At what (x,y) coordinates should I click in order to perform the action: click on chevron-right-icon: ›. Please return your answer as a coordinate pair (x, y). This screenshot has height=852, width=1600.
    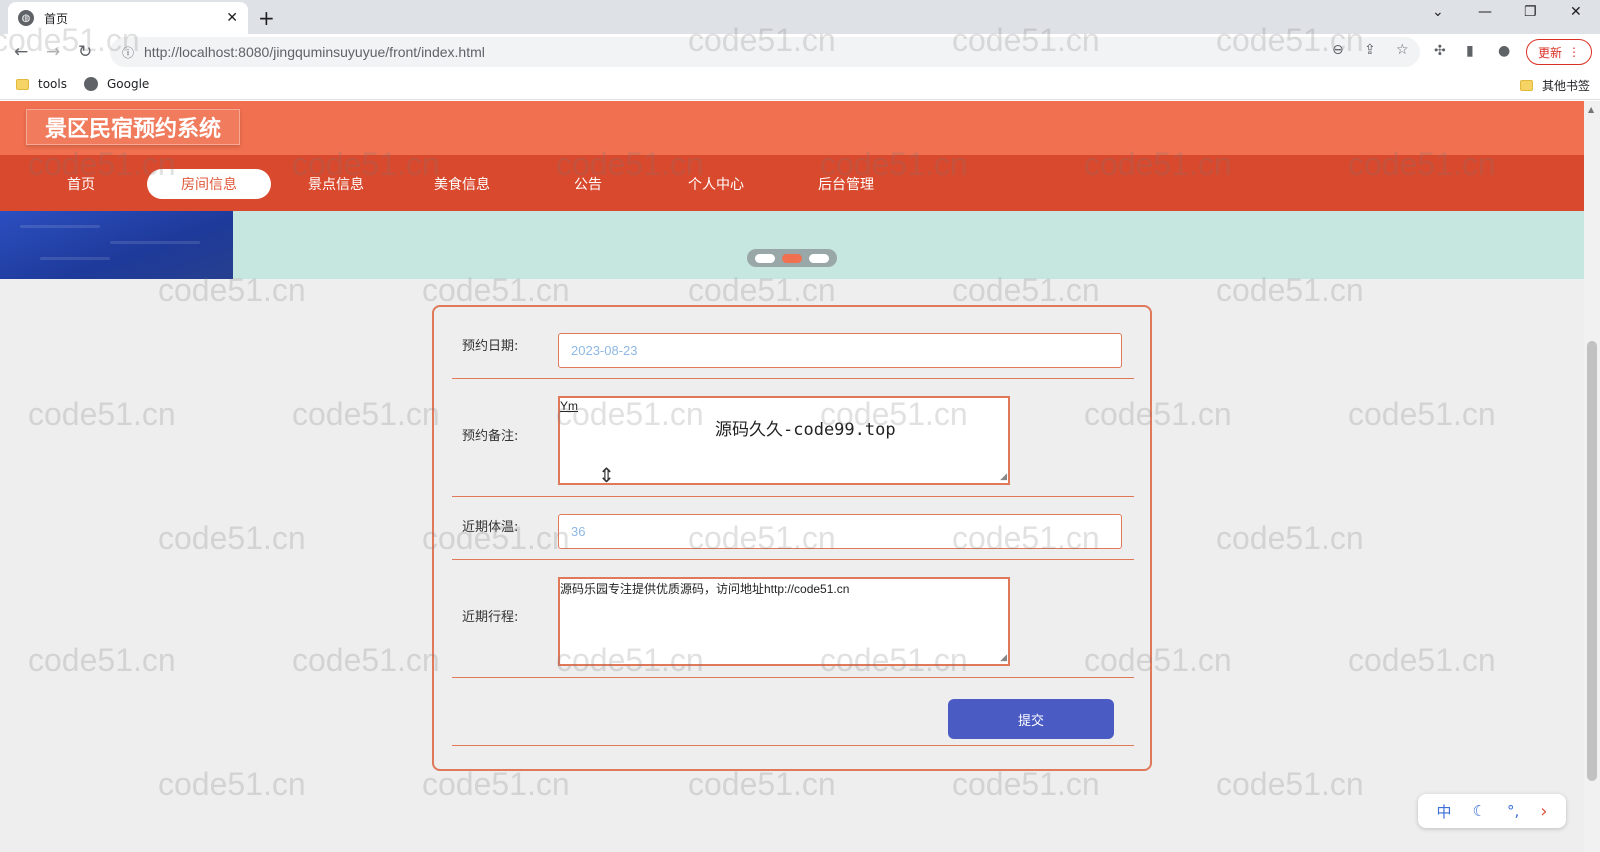
    Looking at the image, I should click on (1543, 811).